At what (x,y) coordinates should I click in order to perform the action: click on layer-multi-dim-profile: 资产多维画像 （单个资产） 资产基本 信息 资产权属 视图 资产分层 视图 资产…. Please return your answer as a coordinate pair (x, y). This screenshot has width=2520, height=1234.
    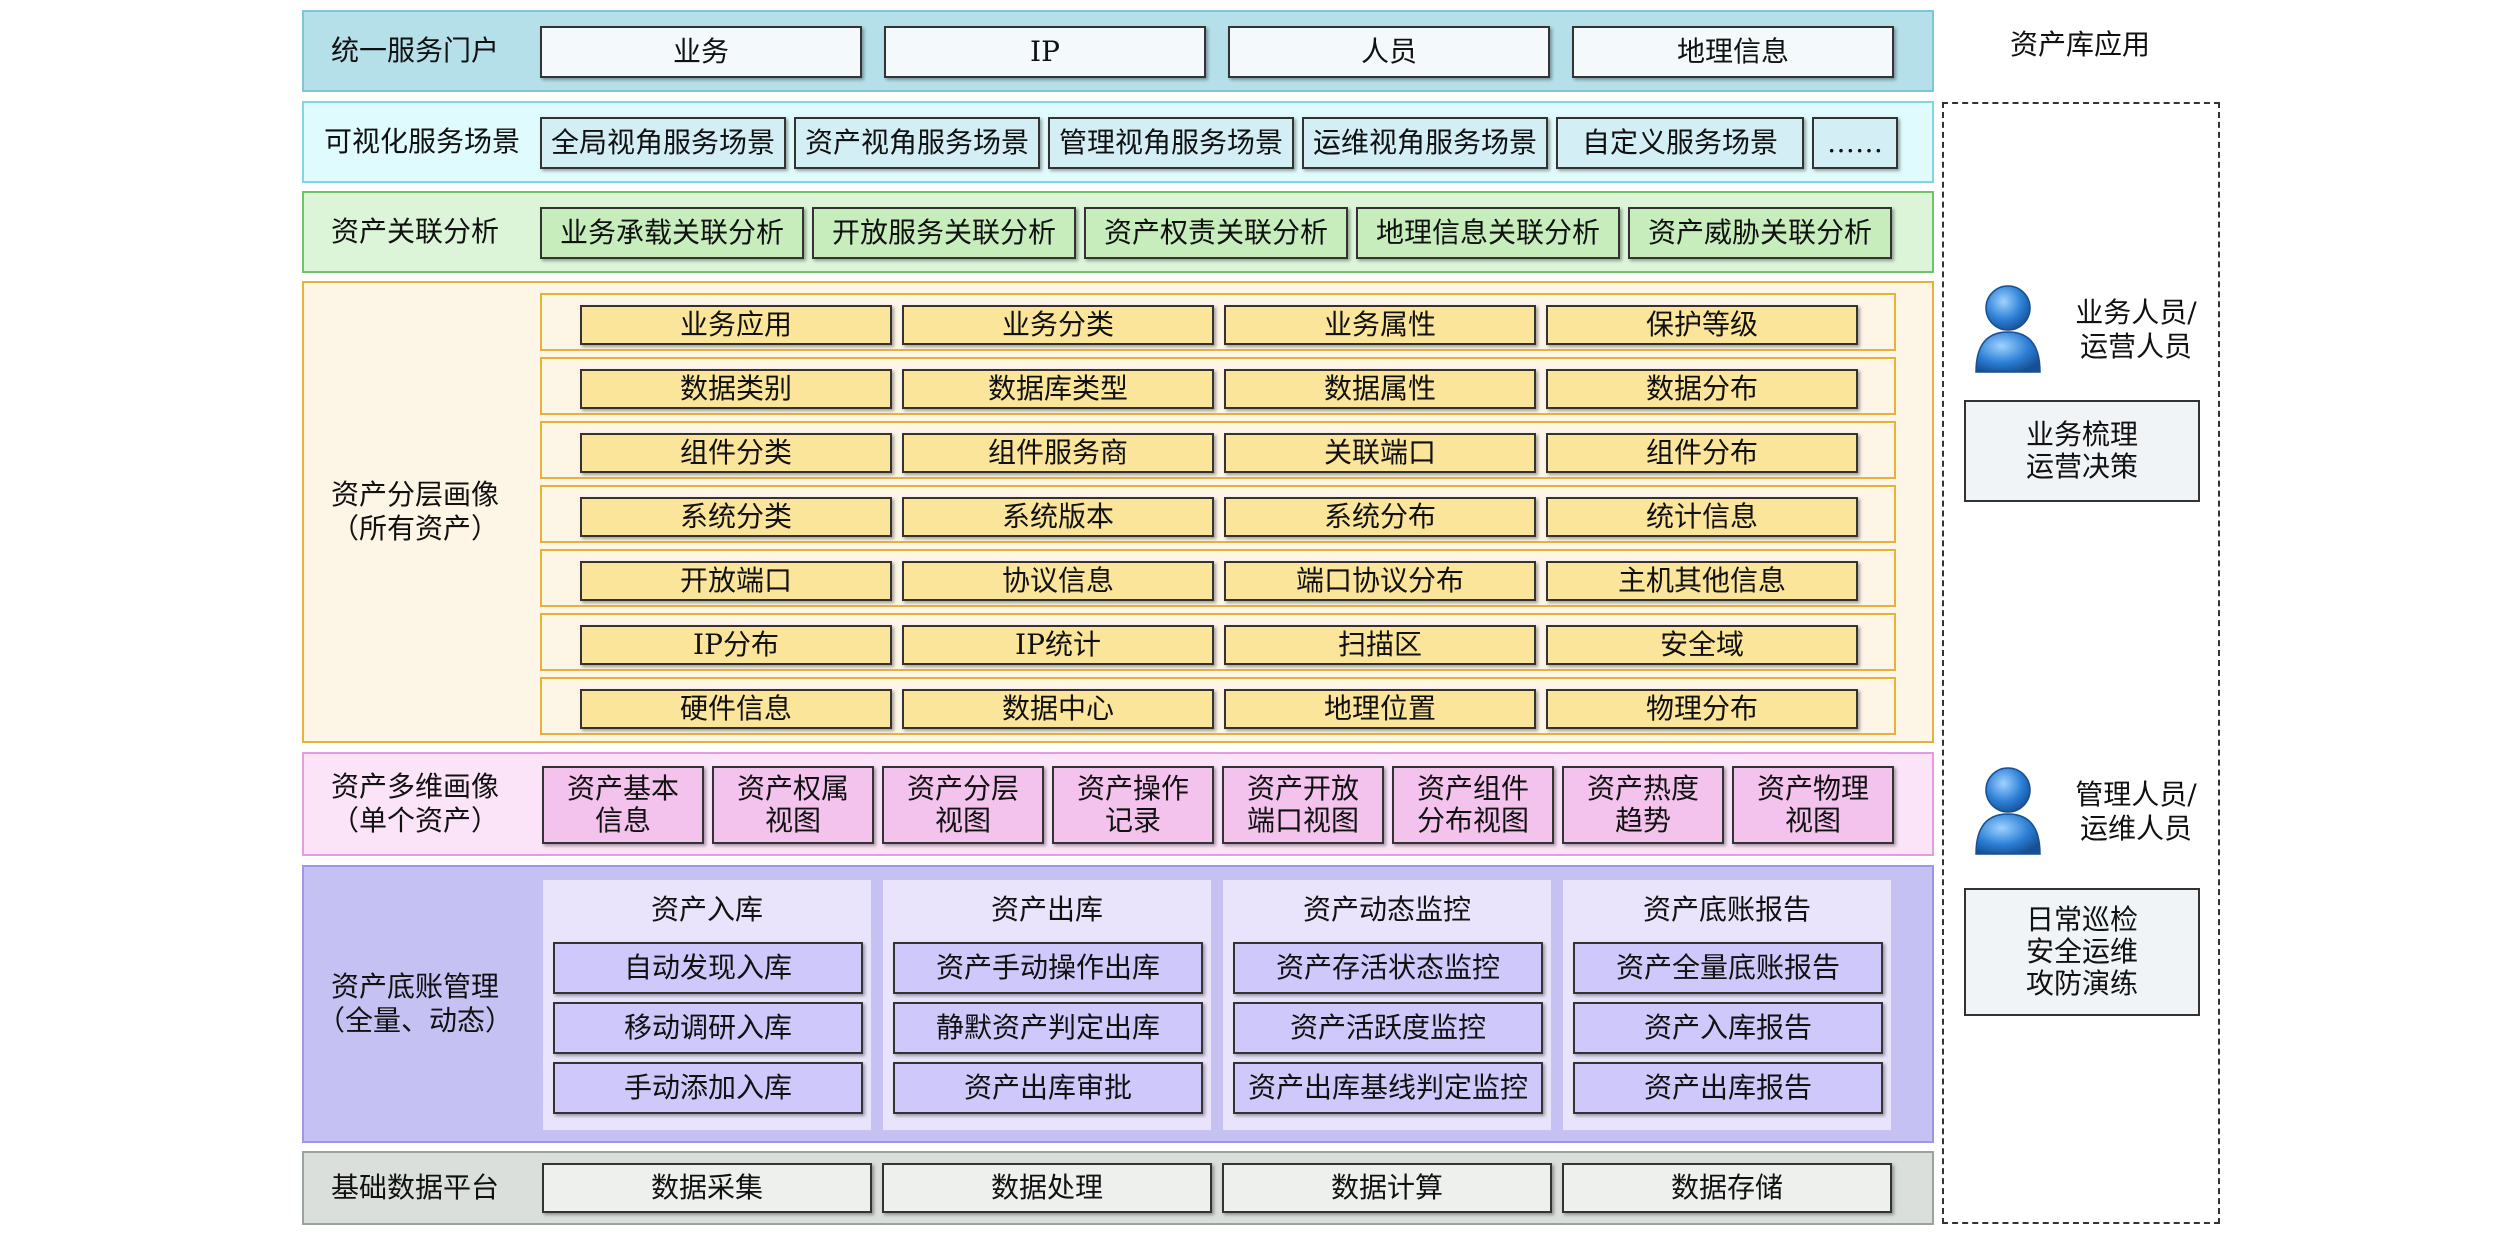
    Looking at the image, I should click on (1118, 804).